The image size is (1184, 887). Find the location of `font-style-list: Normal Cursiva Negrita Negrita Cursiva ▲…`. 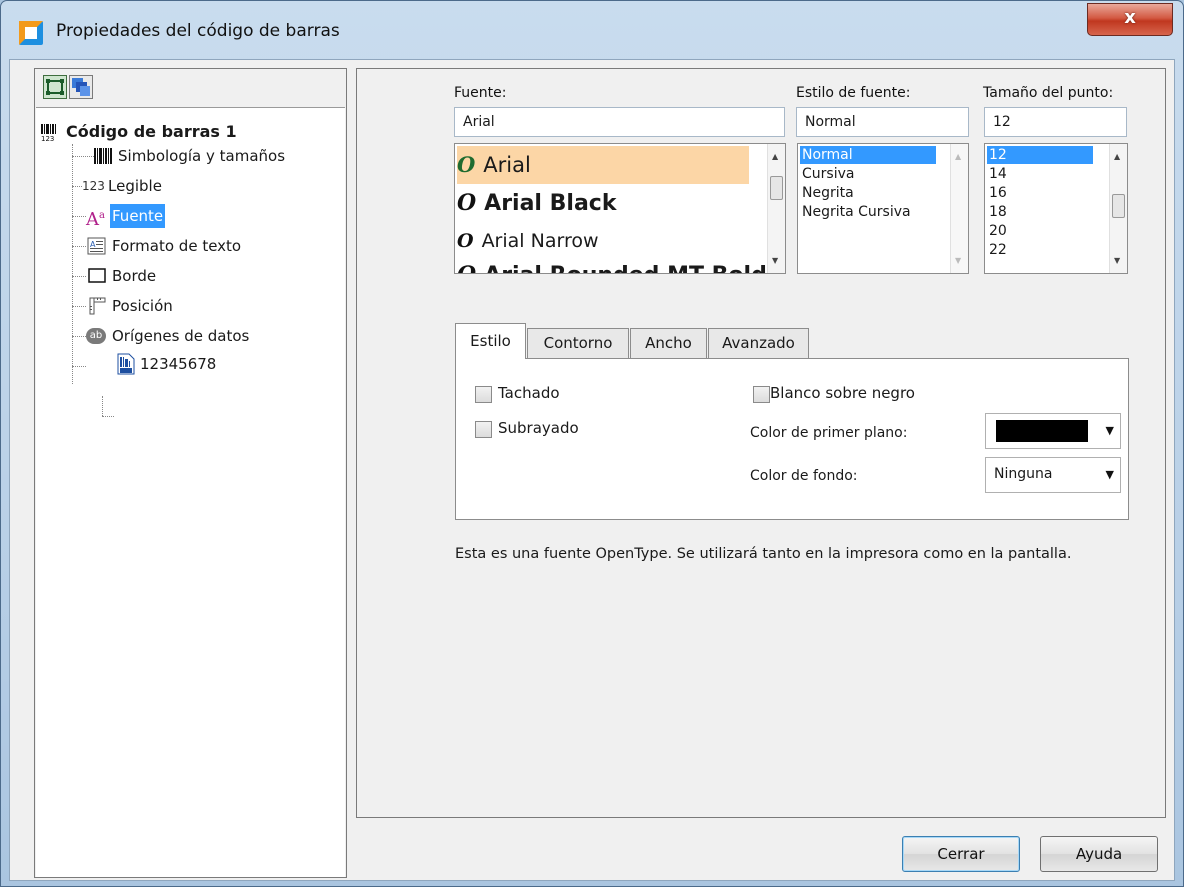

font-style-list: Normal Cursiva Negrita Negrita Cursiva ▲… is located at coordinates (883, 208).